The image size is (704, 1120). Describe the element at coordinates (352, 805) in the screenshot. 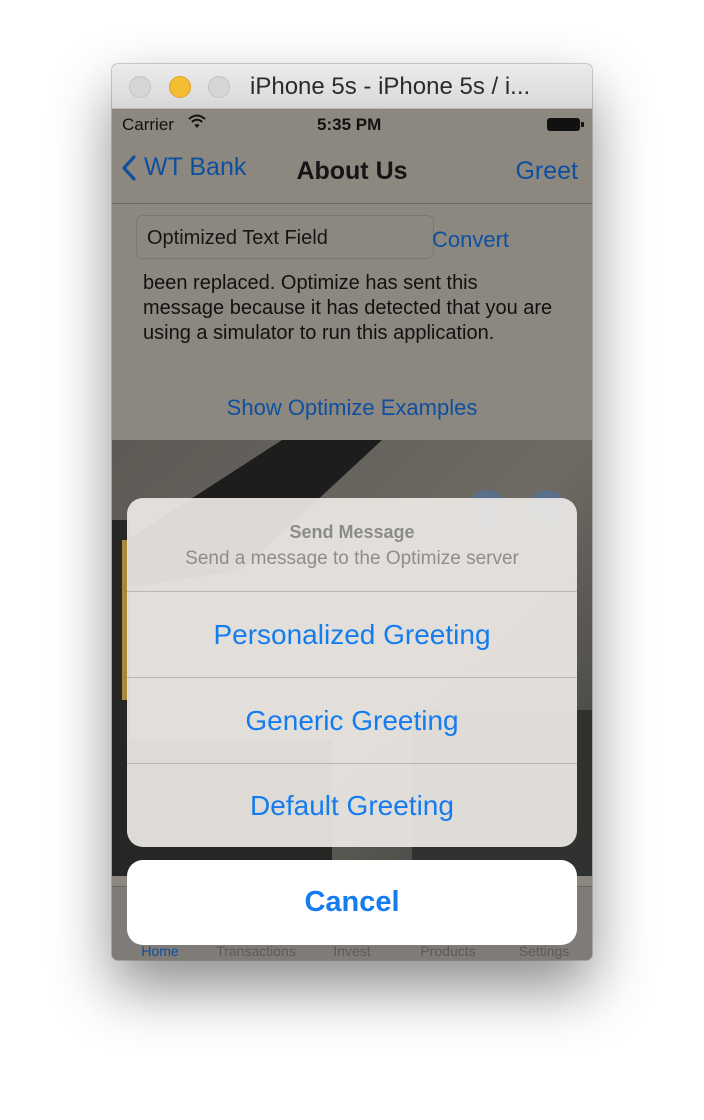

I see `default-greeting-button: Default Greeting` at that location.